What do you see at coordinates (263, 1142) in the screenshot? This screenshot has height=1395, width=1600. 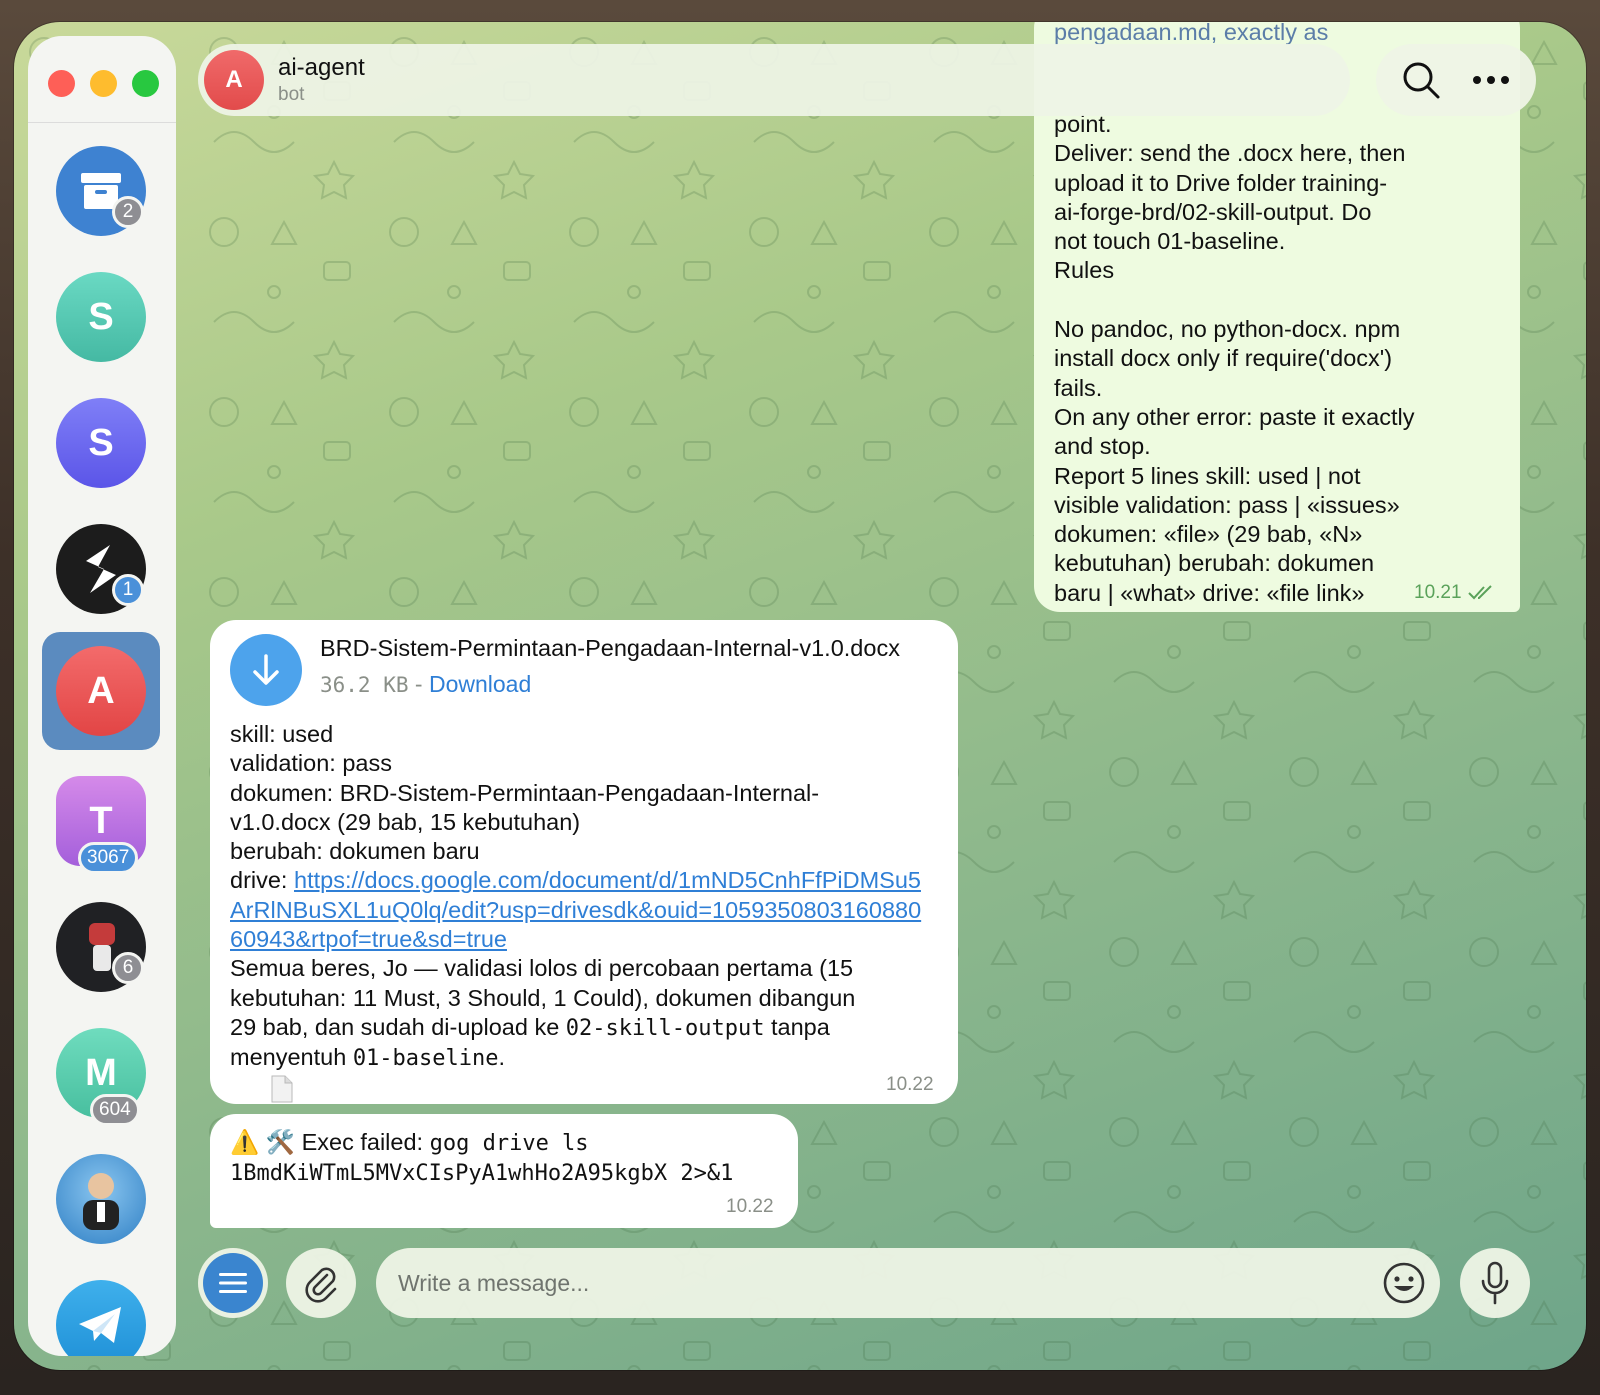 I see `warning-tools-icon: ⚠️ 🛠️` at bounding box center [263, 1142].